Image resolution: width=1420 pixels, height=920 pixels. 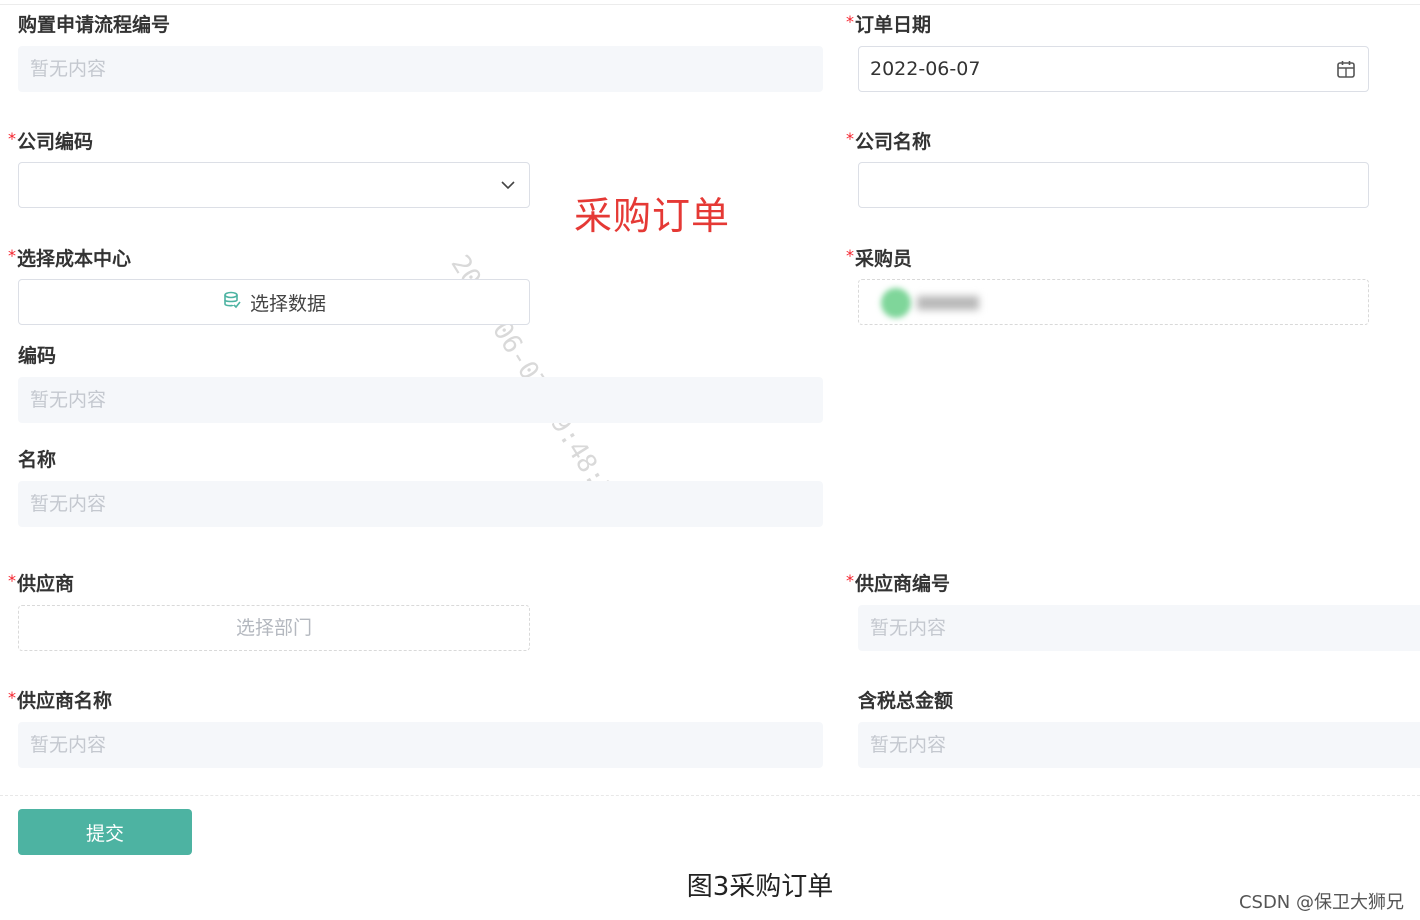 I want to click on order-date-value: 2022-06-07, so click(x=925, y=69).